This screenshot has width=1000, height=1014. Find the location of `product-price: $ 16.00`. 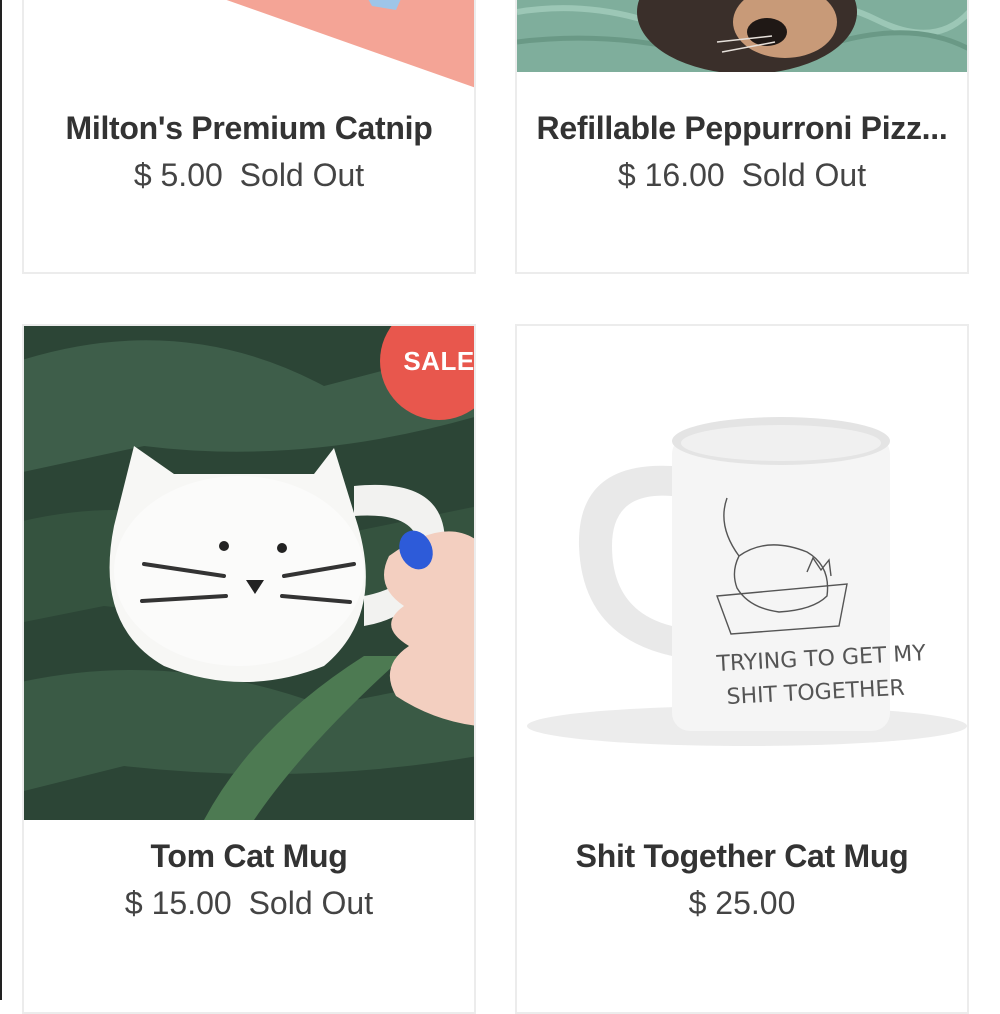

product-price: $ 16.00 is located at coordinates (671, 175).